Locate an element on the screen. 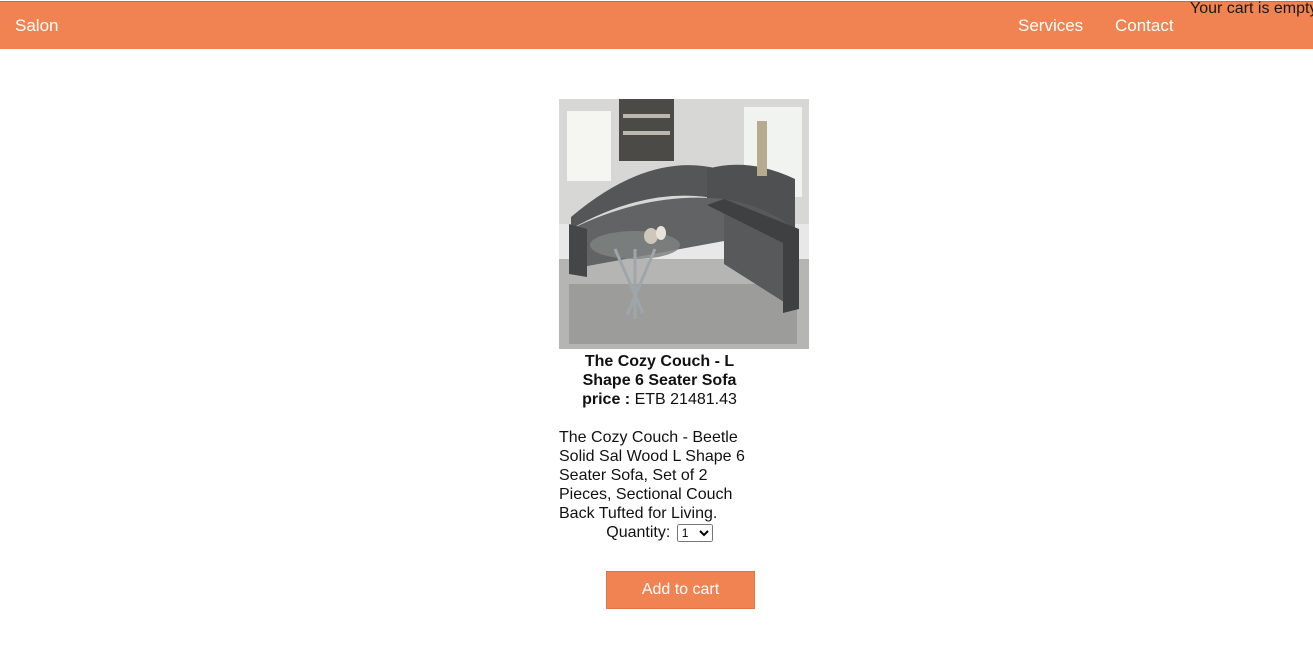  cart-status: Your cart is empty is located at coordinates (1251, 8).